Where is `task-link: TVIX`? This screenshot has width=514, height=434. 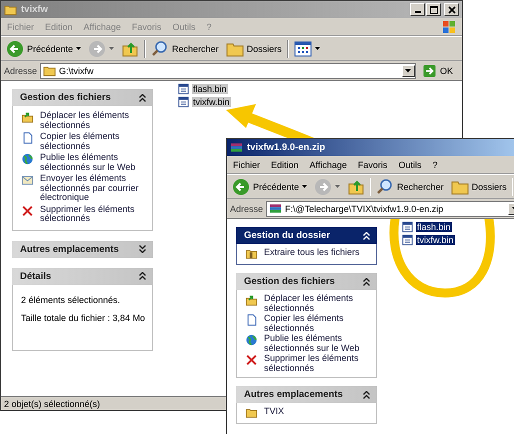 task-link: TVIX is located at coordinates (274, 411).